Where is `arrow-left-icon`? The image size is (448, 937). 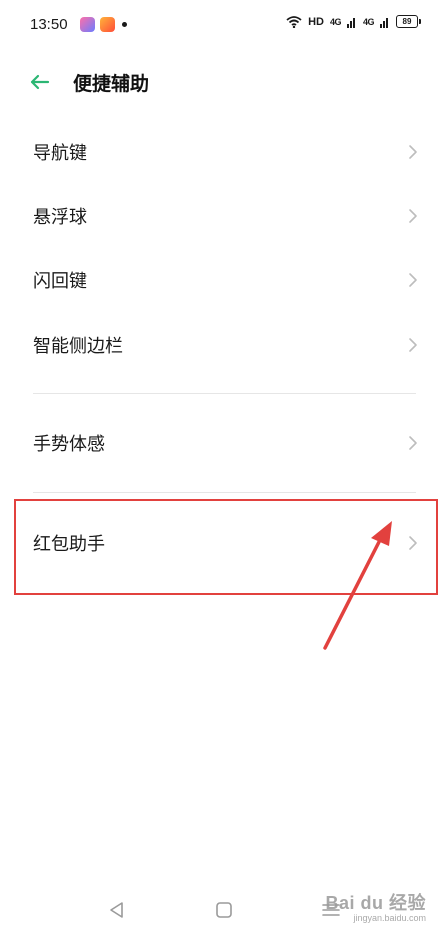
arrow-left-icon is located at coordinates (40, 82).